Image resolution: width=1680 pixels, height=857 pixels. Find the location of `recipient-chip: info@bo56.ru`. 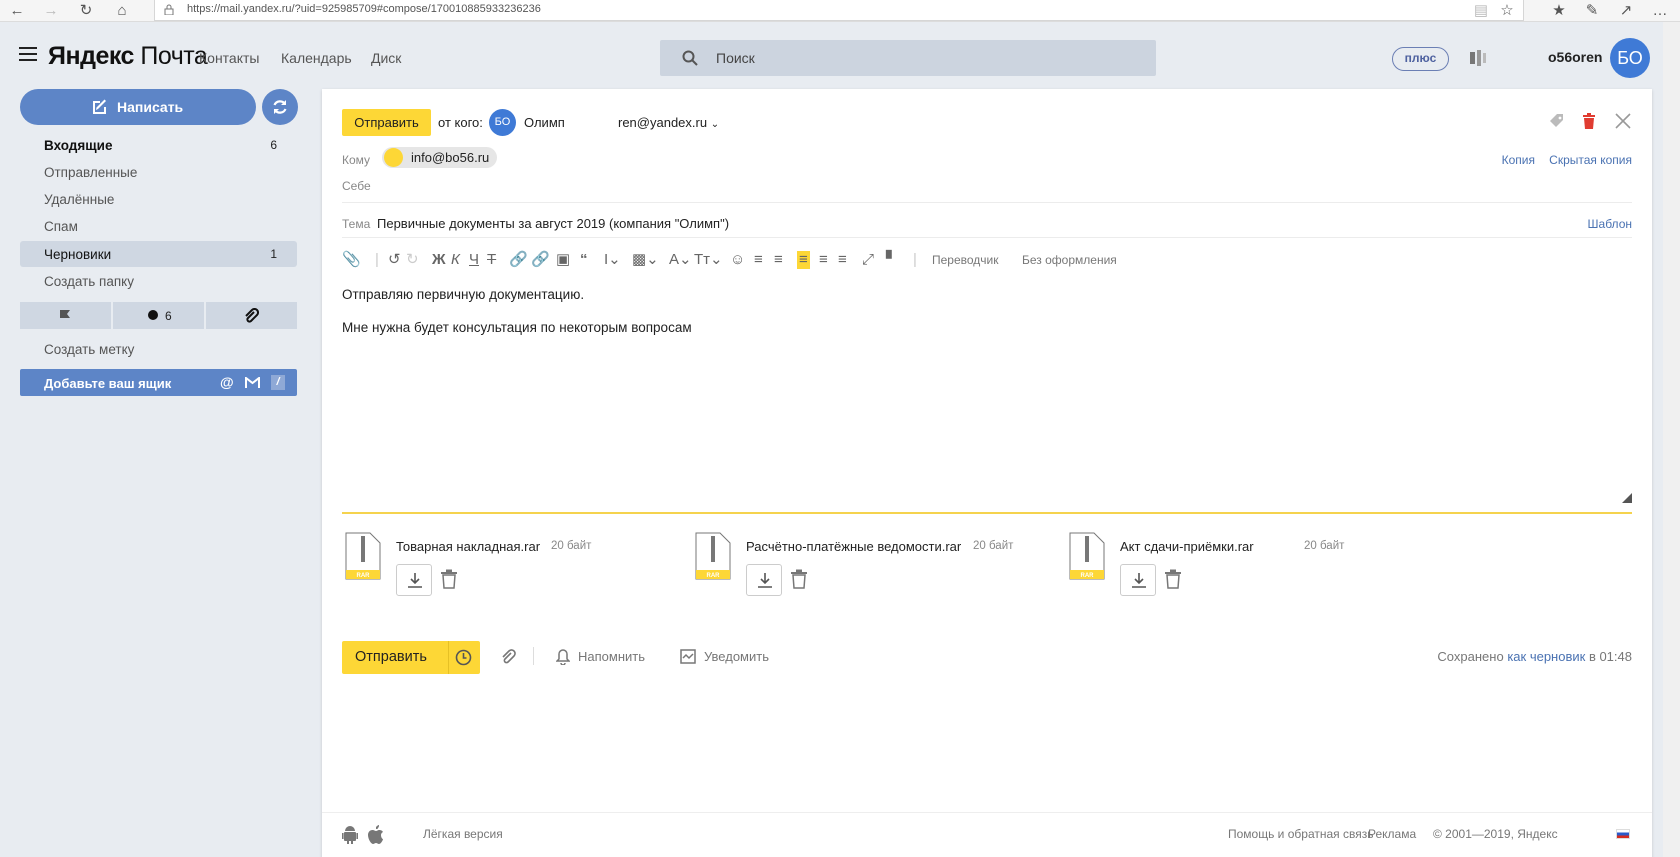

recipient-chip: info@bo56.ru is located at coordinates (440, 157).